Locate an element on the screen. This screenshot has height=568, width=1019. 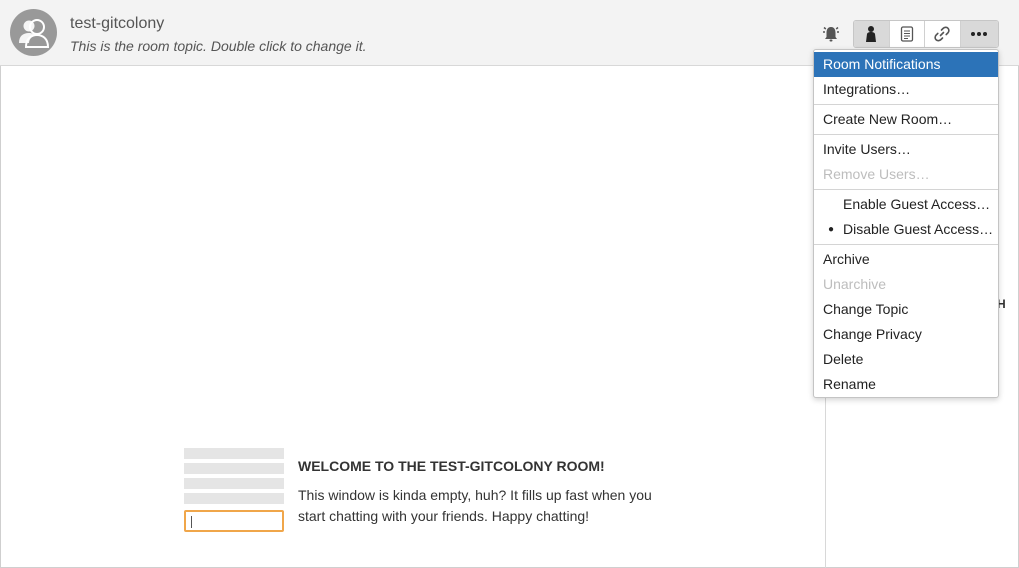
more-options-button is located at coordinates (979, 34).